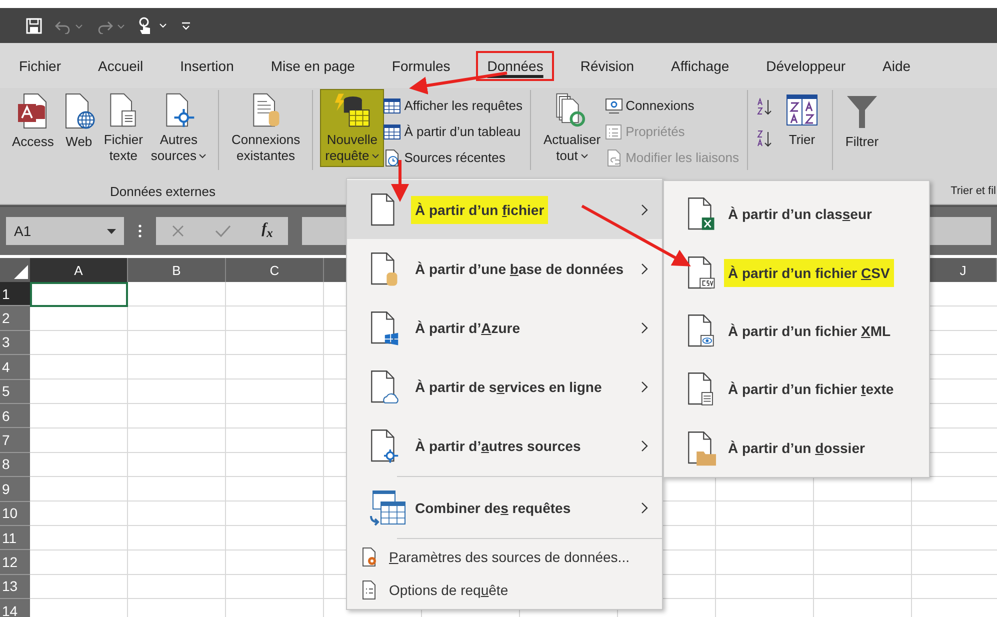 Image resolution: width=997 pixels, height=617 pixels. Describe the element at coordinates (21, 272) in the screenshot. I see `select-all-icon` at that location.